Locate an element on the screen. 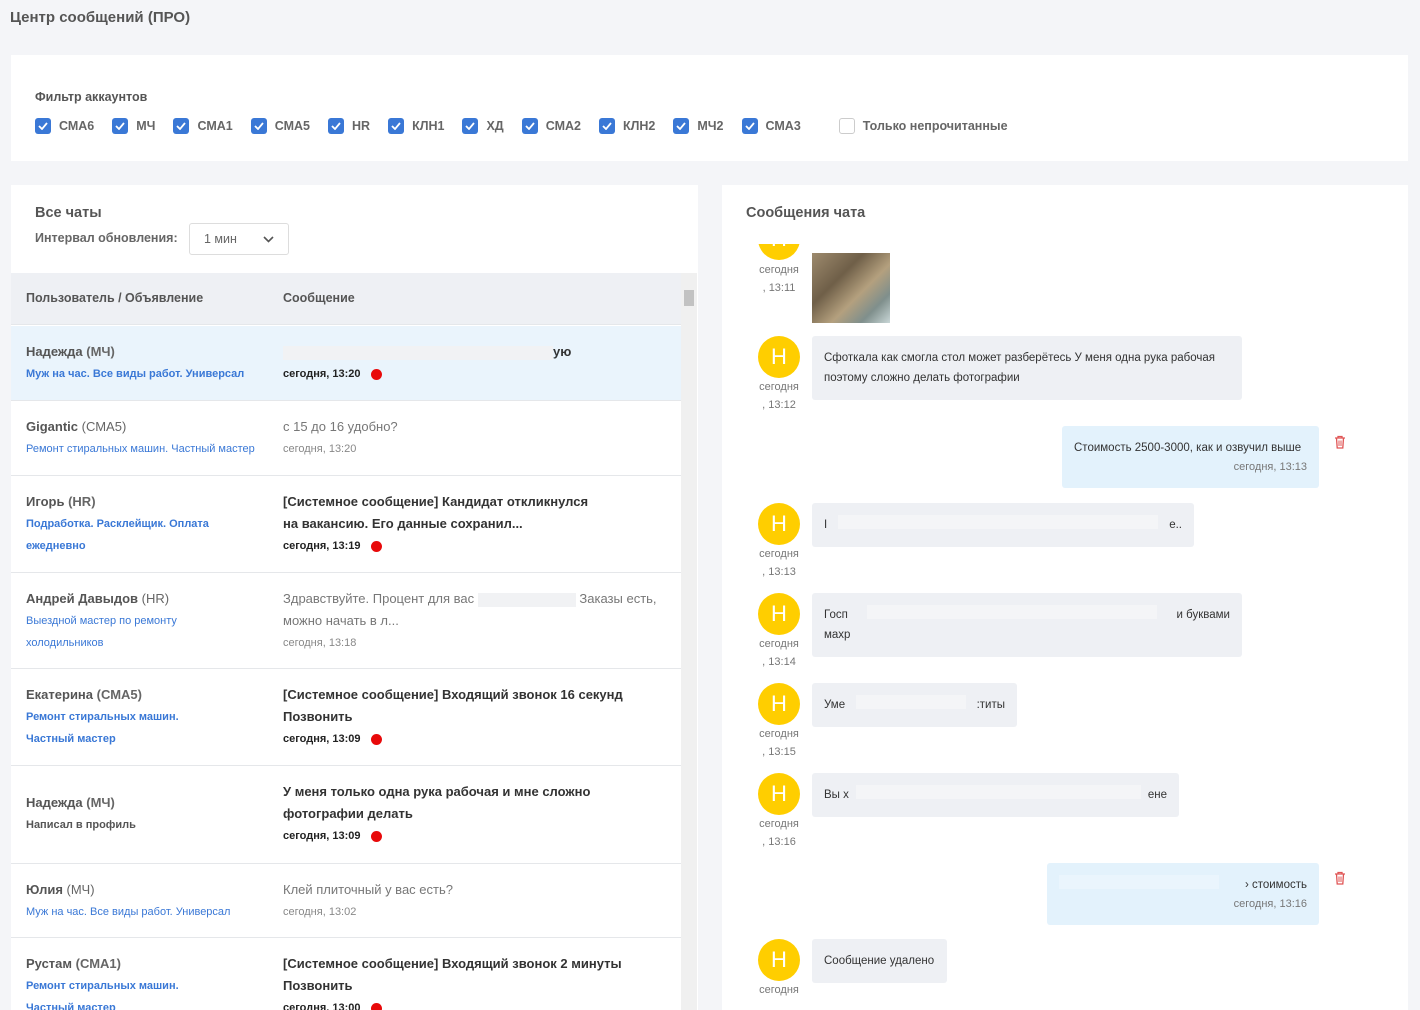  incoming-message: Вы х ене is located at coordinates (995, 795).